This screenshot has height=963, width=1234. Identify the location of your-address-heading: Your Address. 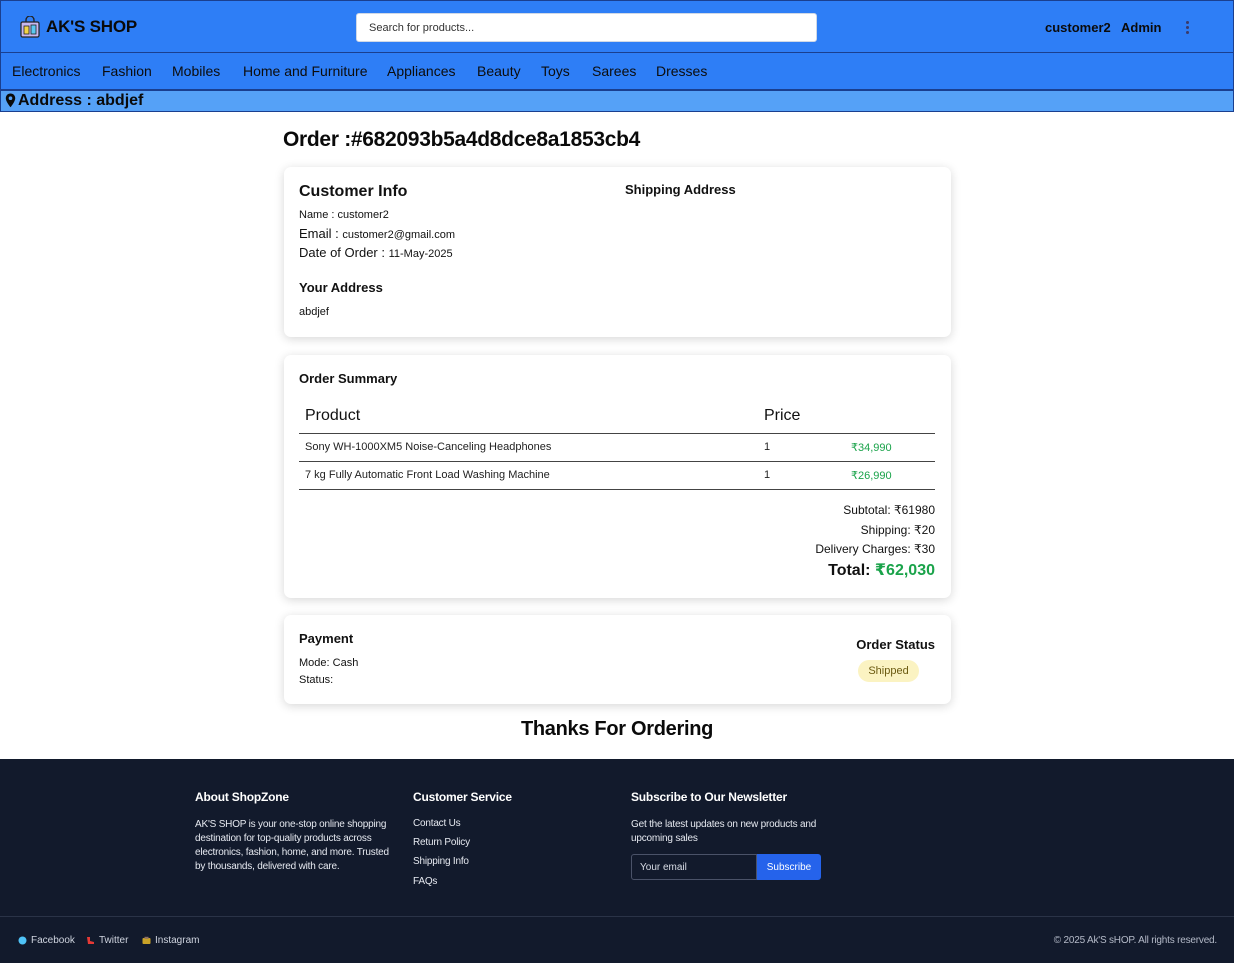
(341, 287).